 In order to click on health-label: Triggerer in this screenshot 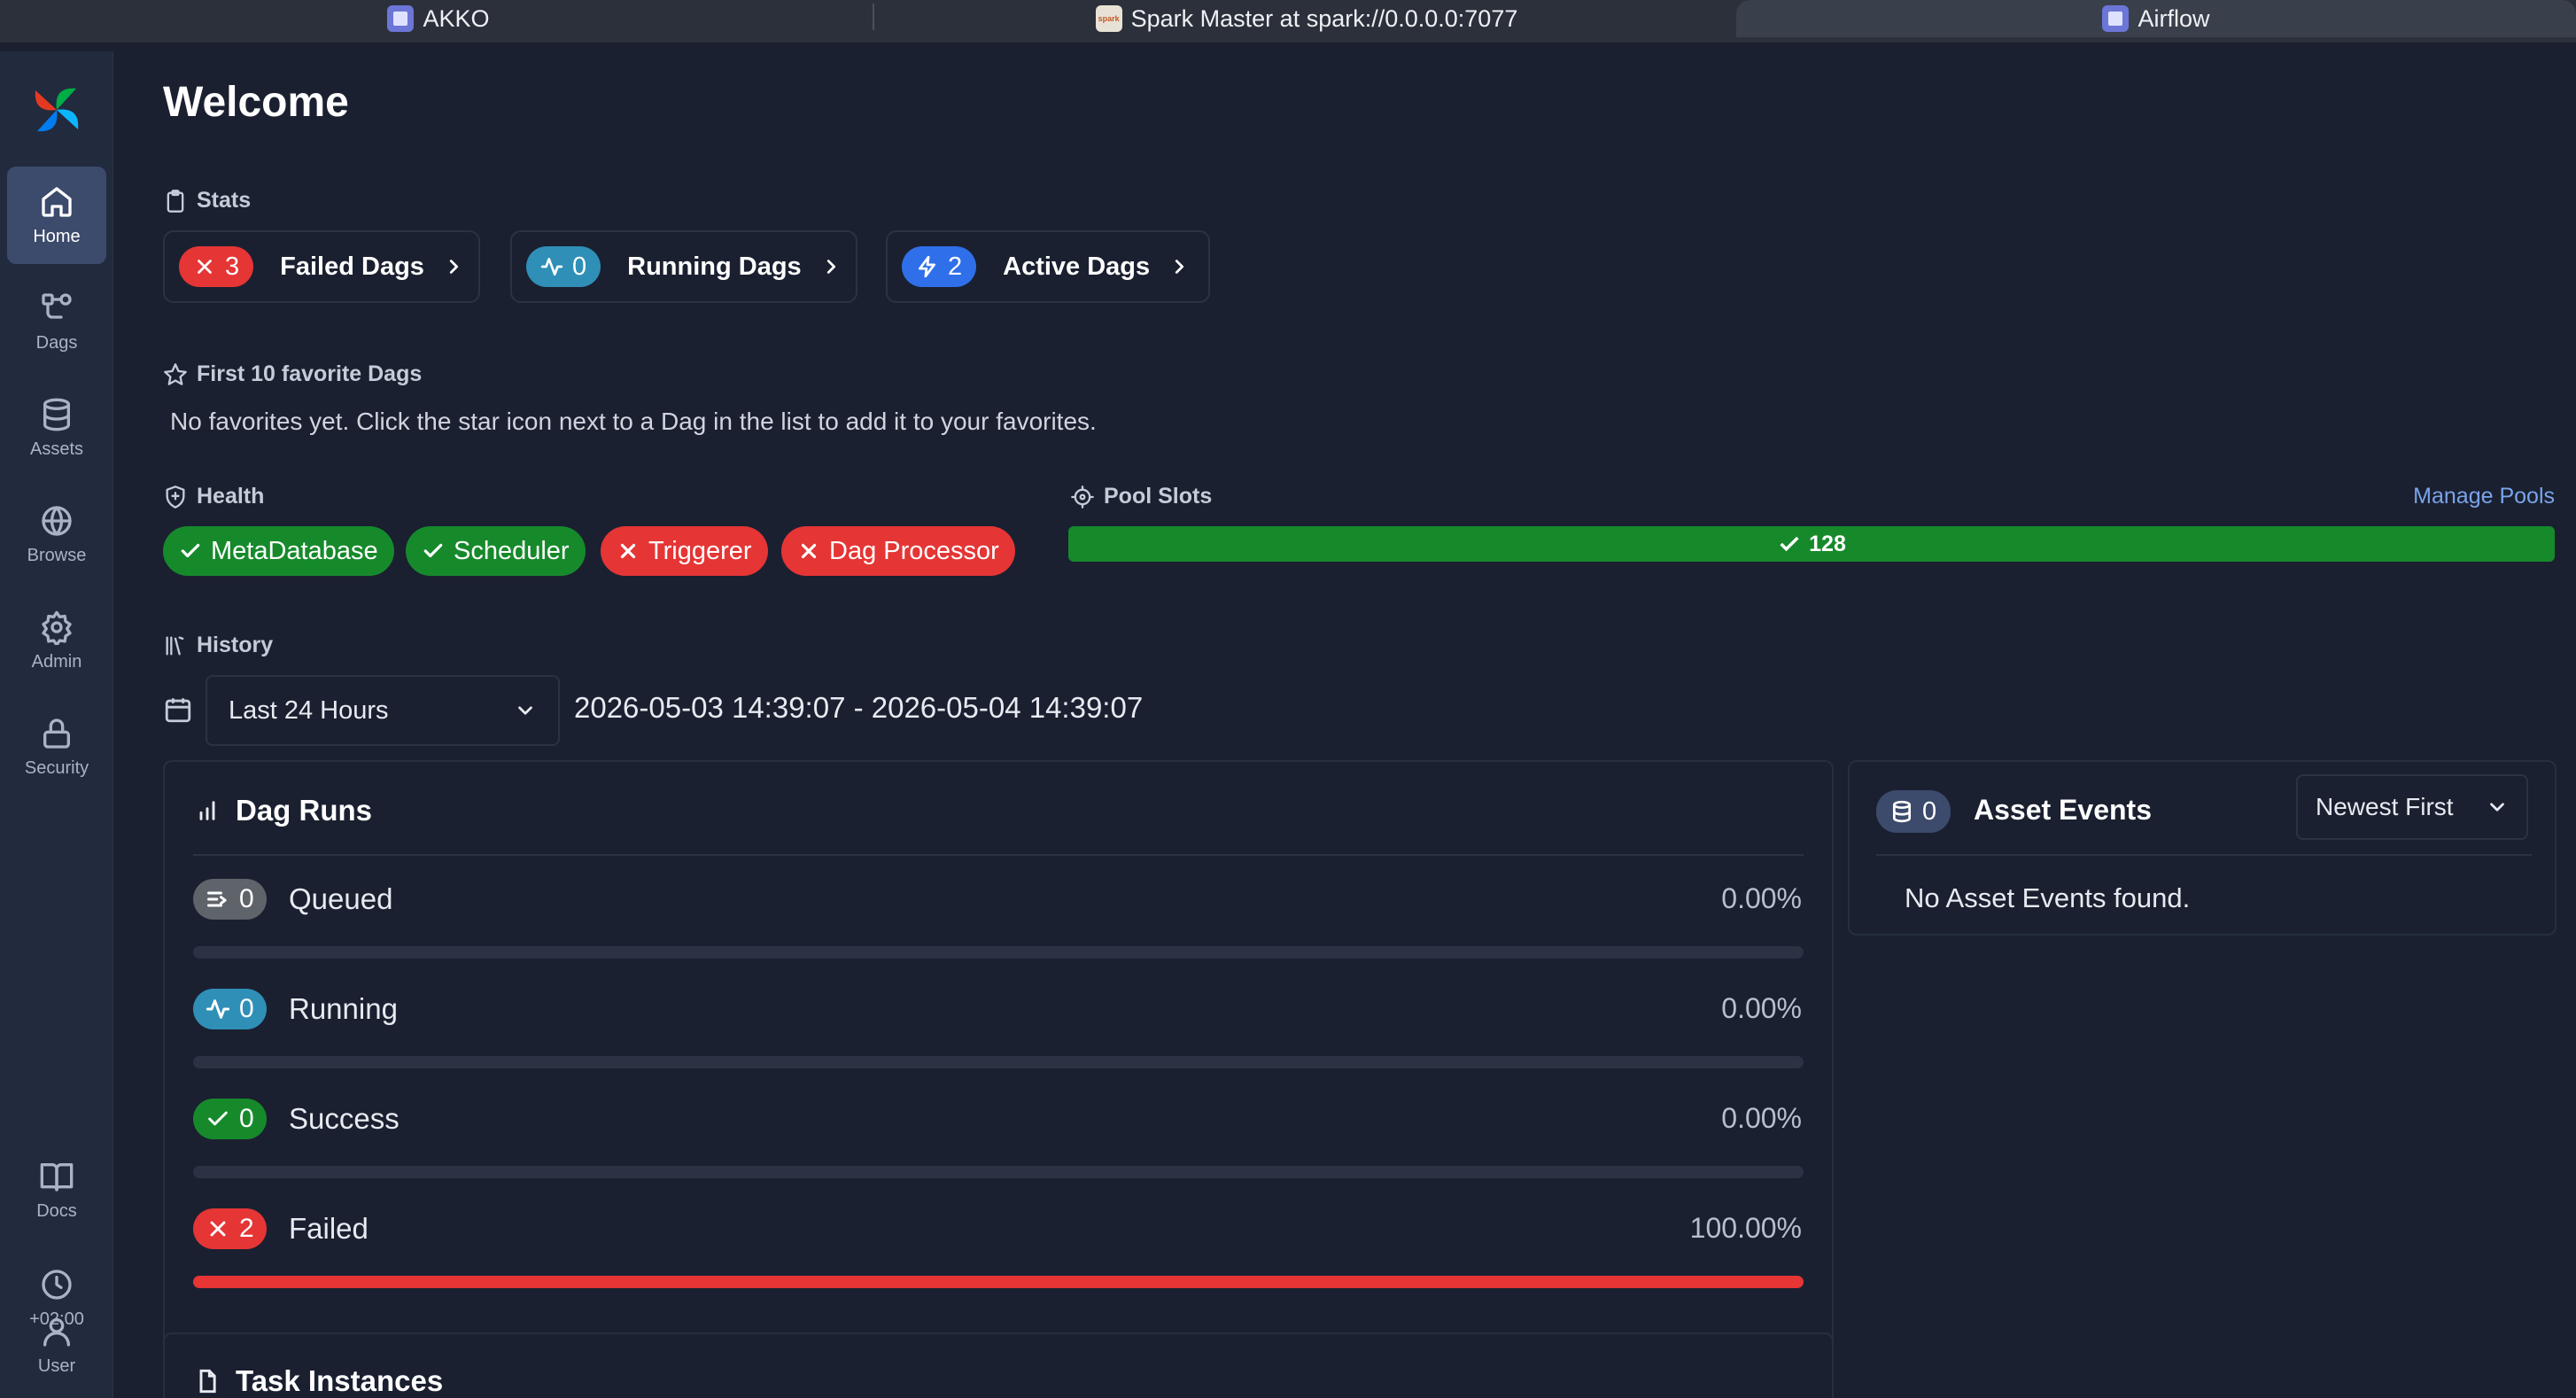, I will do `click(700, 550)`.